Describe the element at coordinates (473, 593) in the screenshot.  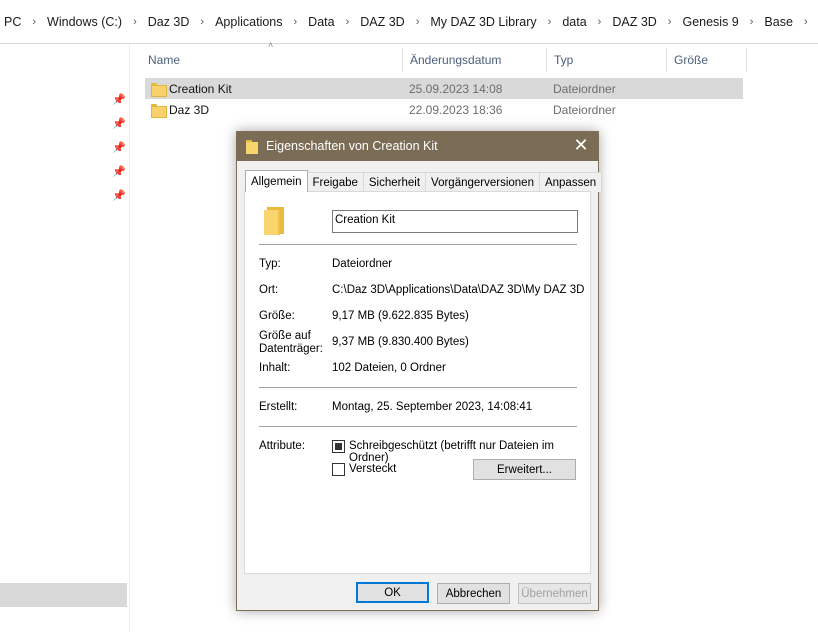
I see `cancel-button: Abbrechen` at that location.